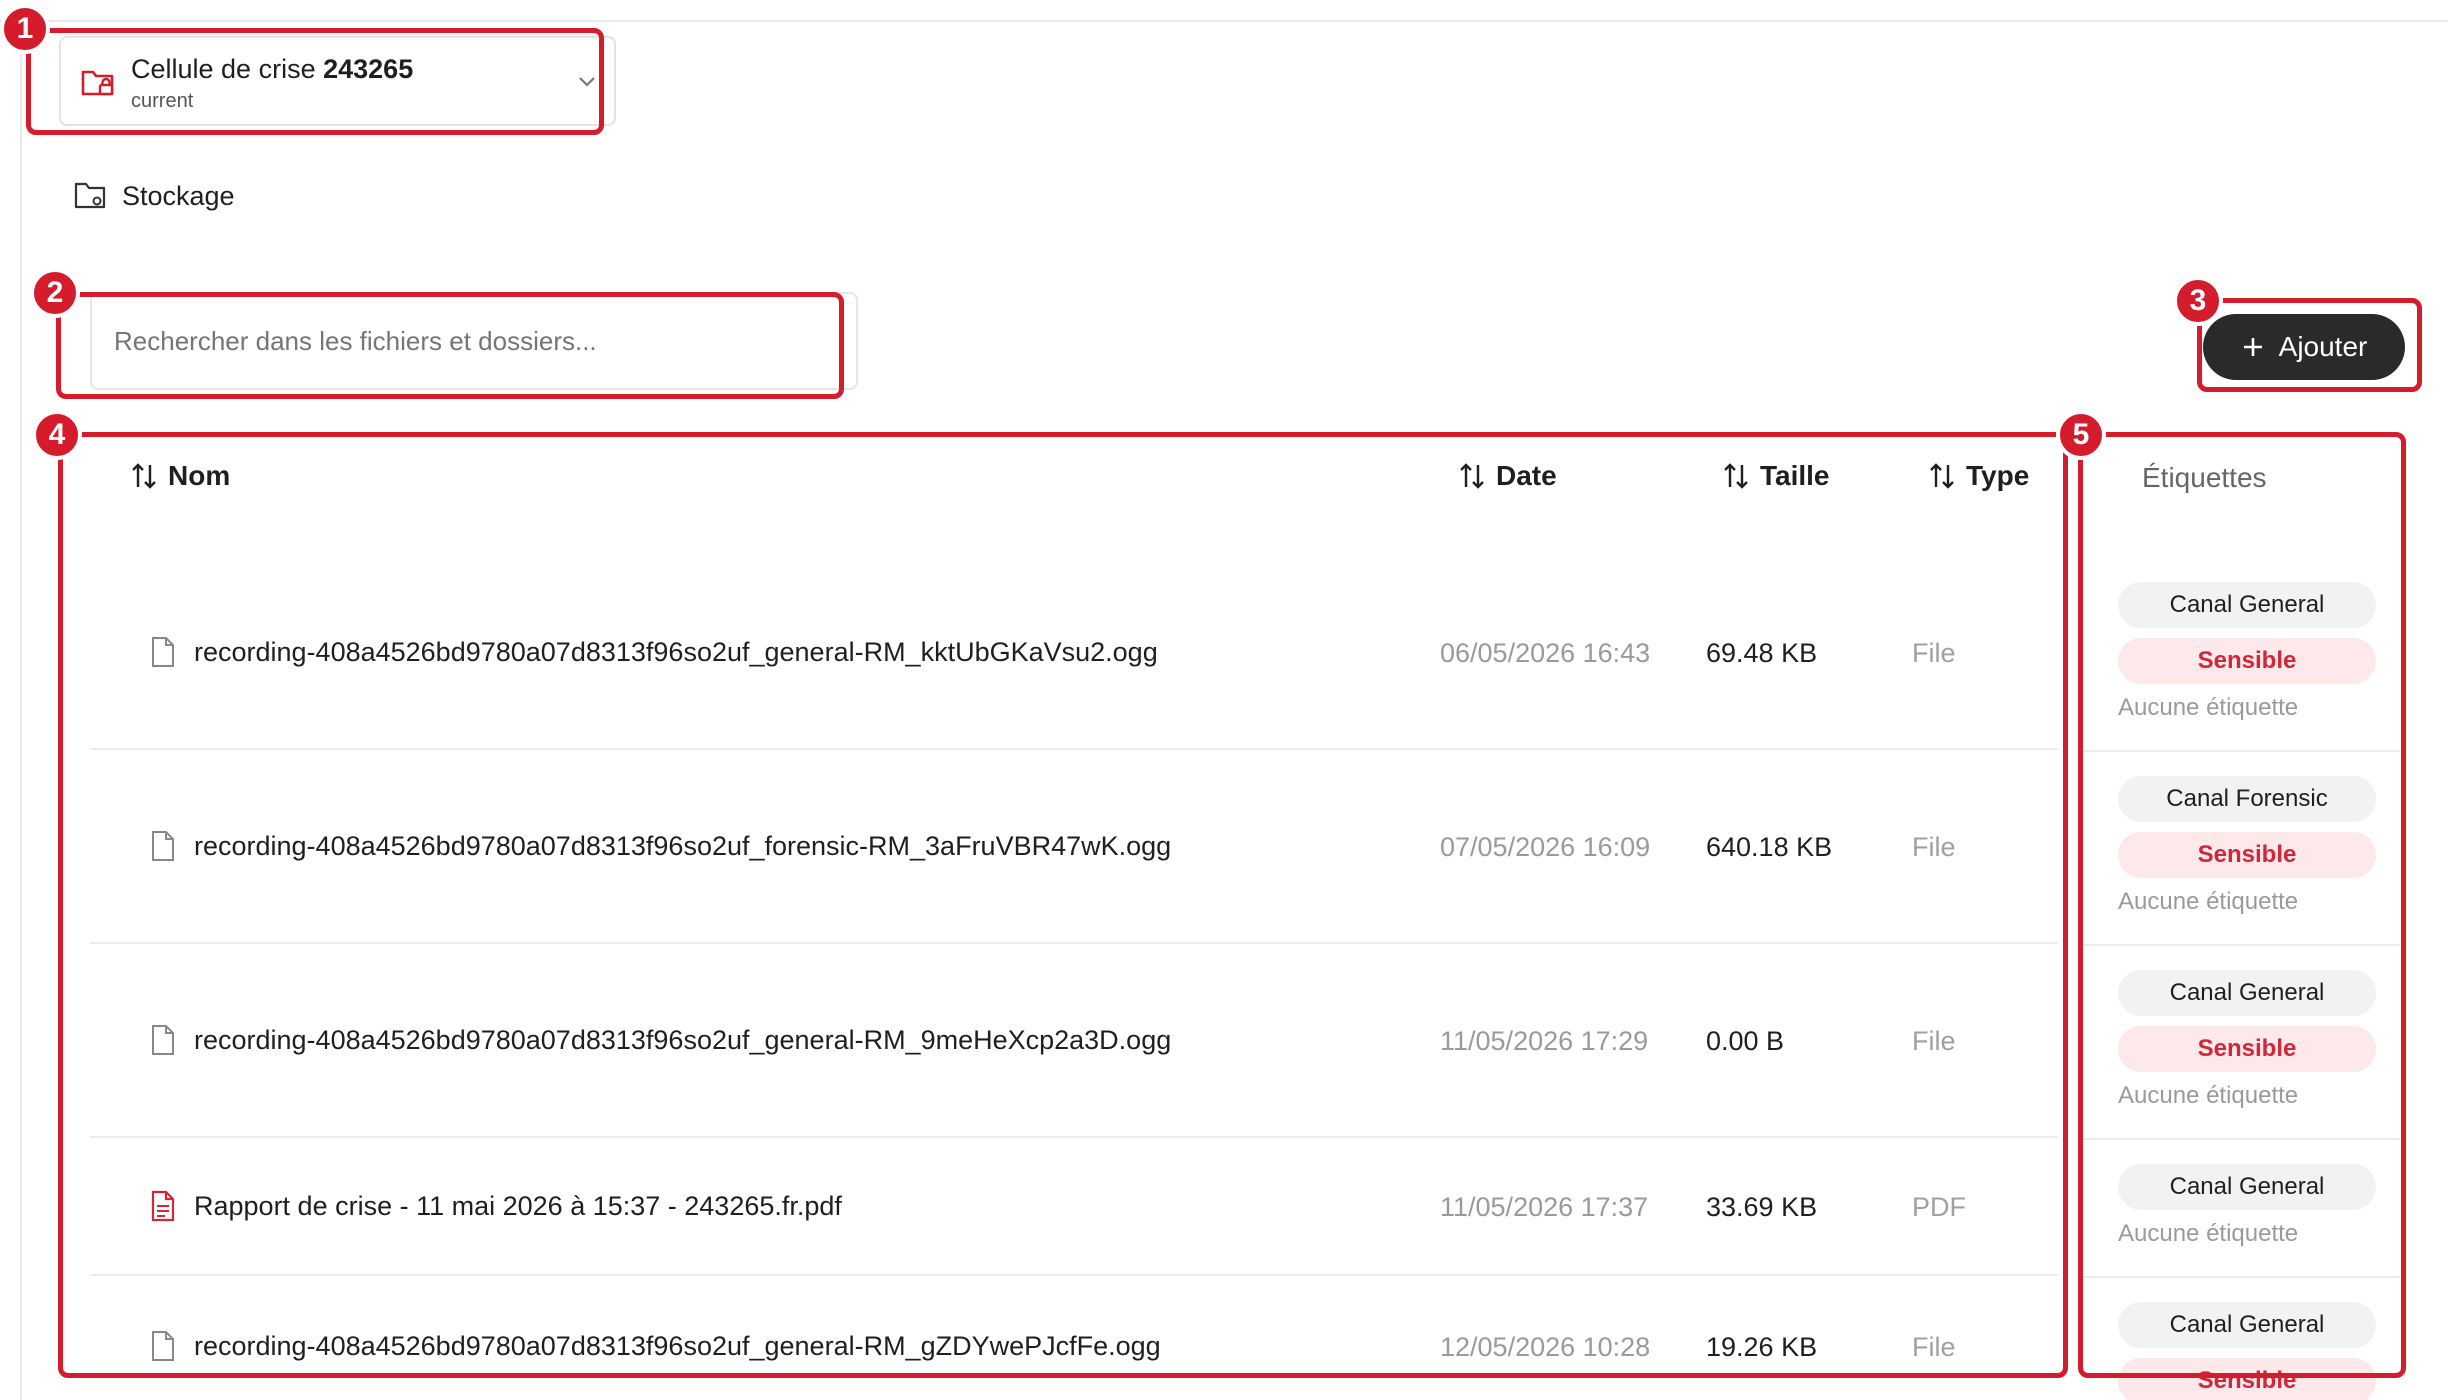  What do you see at coordinates (1545, 847) in the screenshot?
I see `file-date: 07/05/2026 16:09` at bounding box center [1545, 847].